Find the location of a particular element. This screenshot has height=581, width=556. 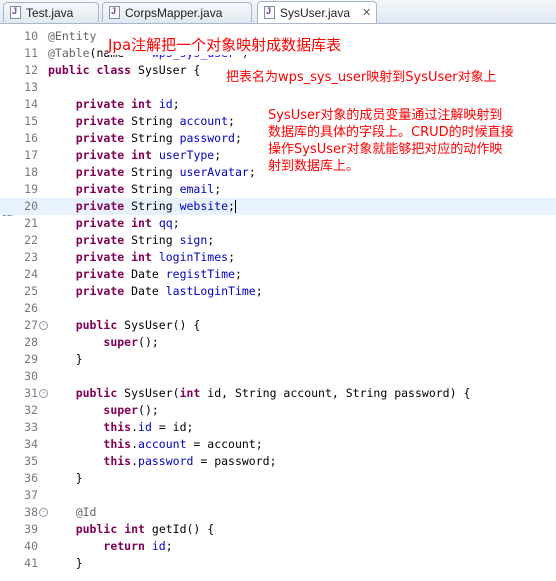

code-line: 41 } is located at coordinates (278, 563).